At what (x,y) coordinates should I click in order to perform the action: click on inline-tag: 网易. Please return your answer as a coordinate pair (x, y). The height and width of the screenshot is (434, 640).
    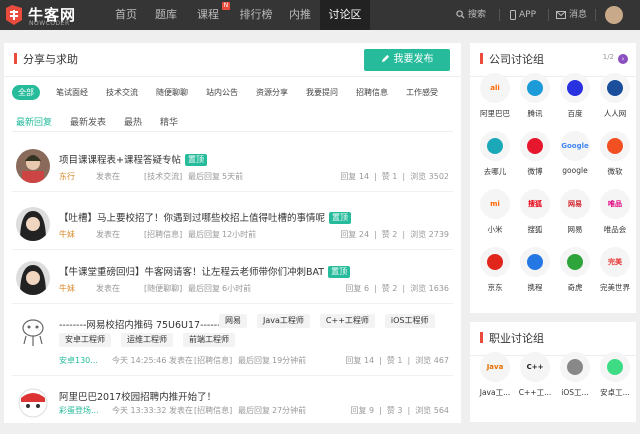
    Looking at the image, I should click on (233, 321).